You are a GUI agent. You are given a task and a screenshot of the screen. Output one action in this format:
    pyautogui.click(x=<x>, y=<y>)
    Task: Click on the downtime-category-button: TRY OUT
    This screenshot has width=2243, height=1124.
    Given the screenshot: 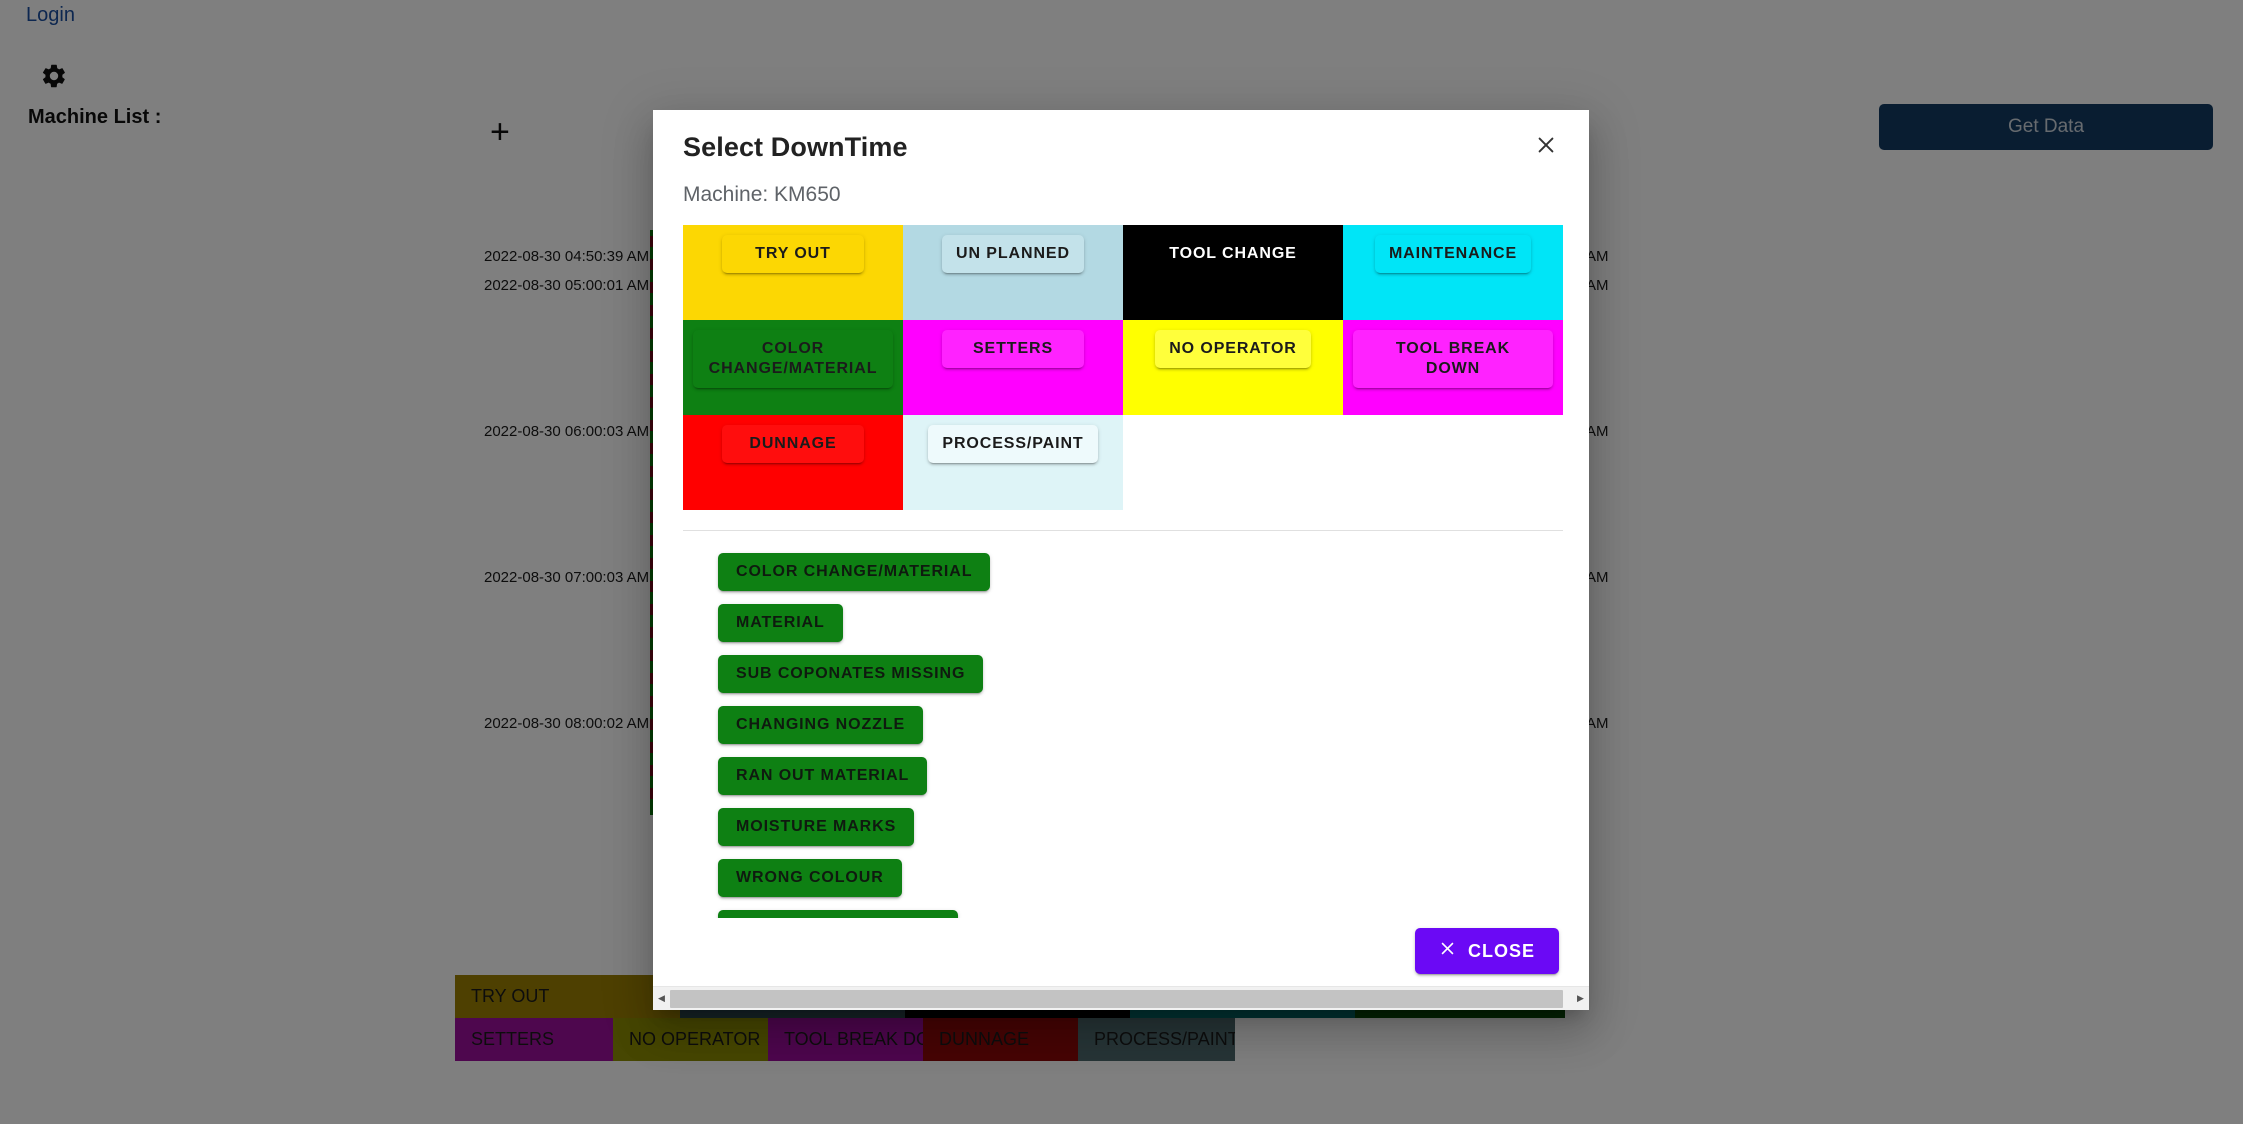 What is the action you would take?
    pyautogui.click(x=793, y=254)
    